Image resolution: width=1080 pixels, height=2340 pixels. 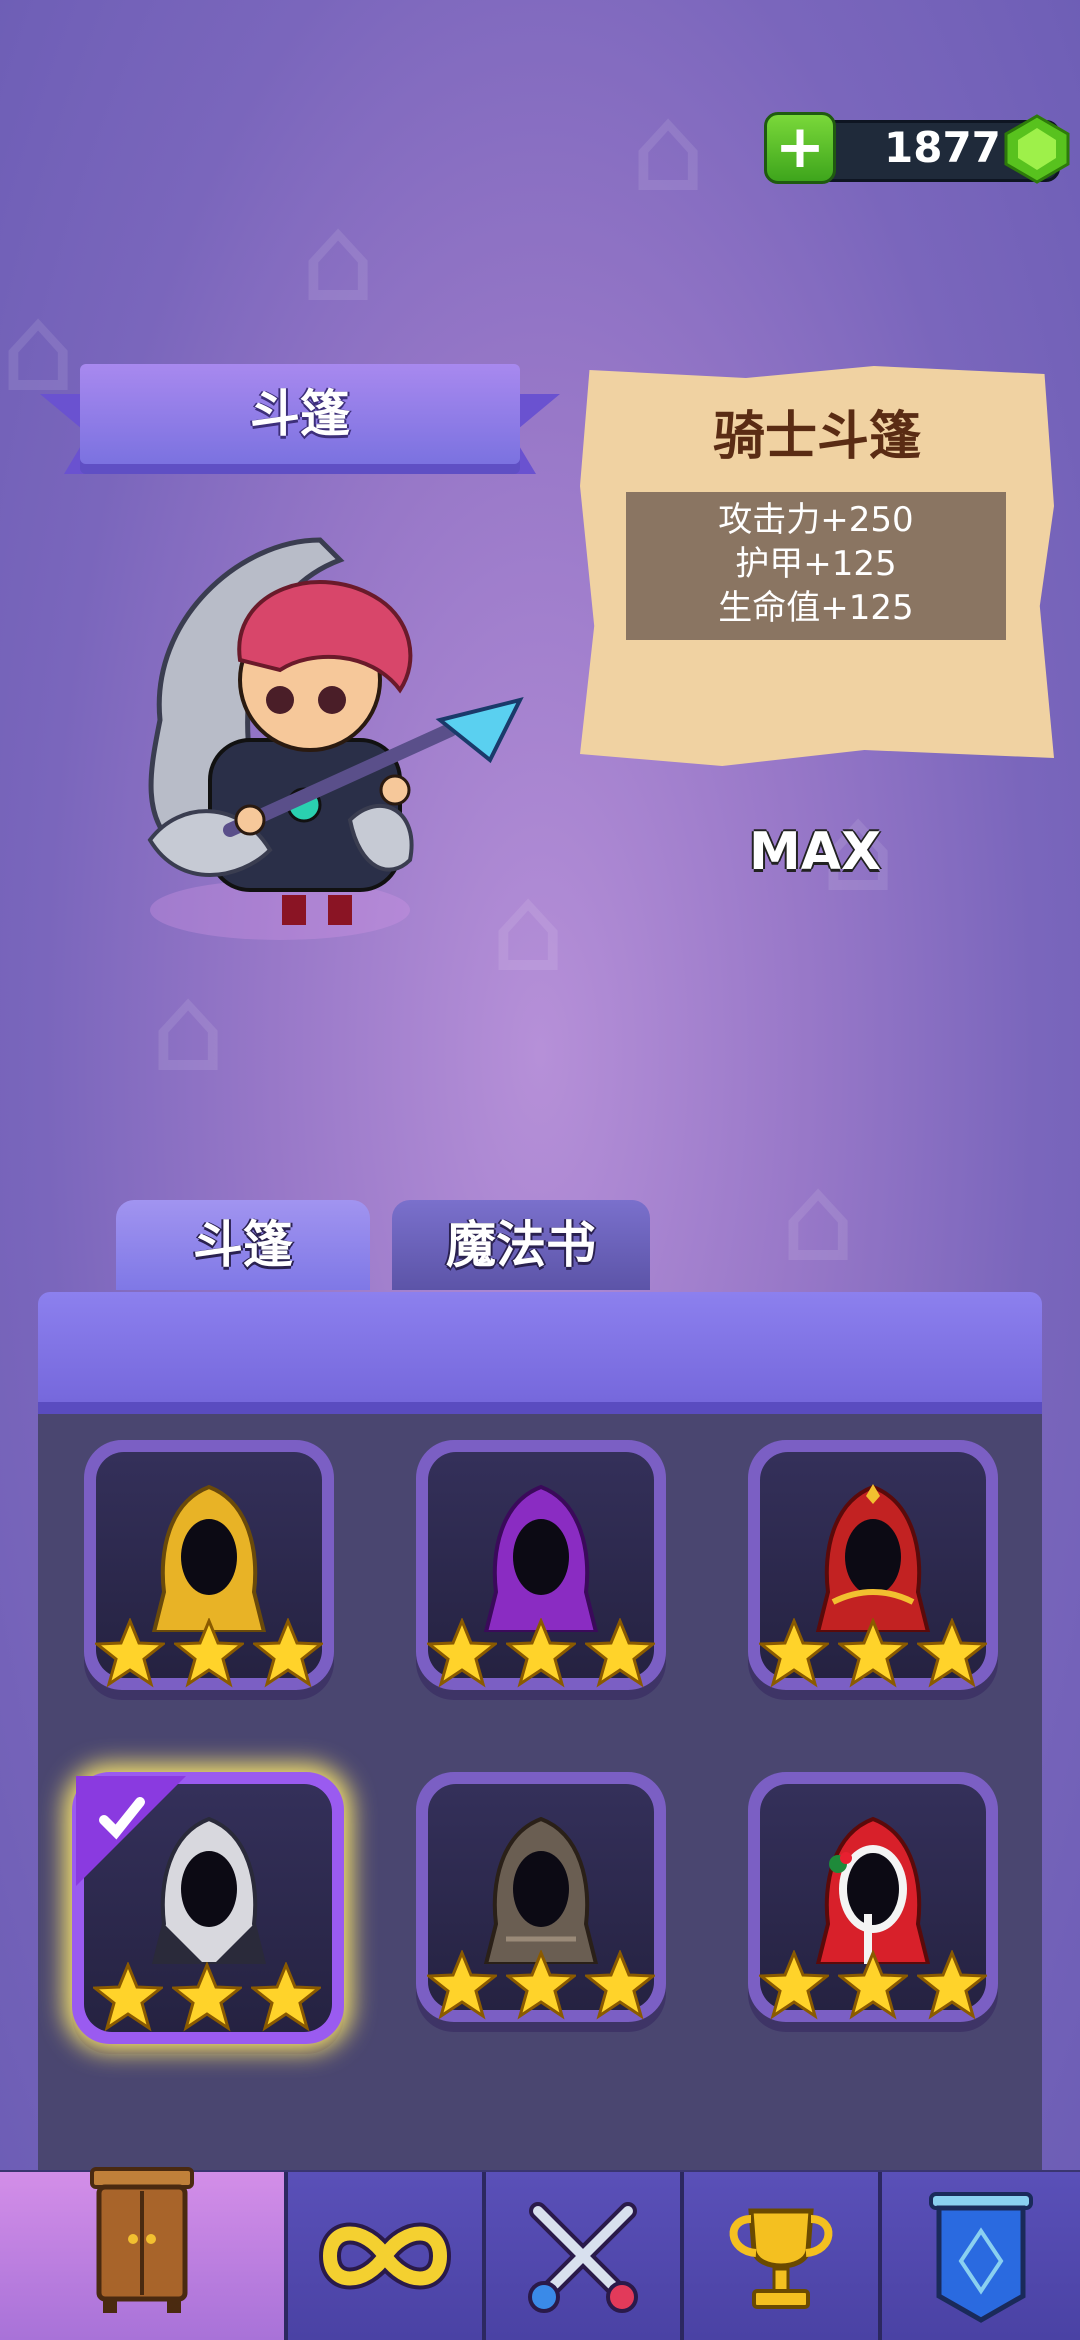 I want to click on red-cloak-icon, so click(x=873, y=1558).